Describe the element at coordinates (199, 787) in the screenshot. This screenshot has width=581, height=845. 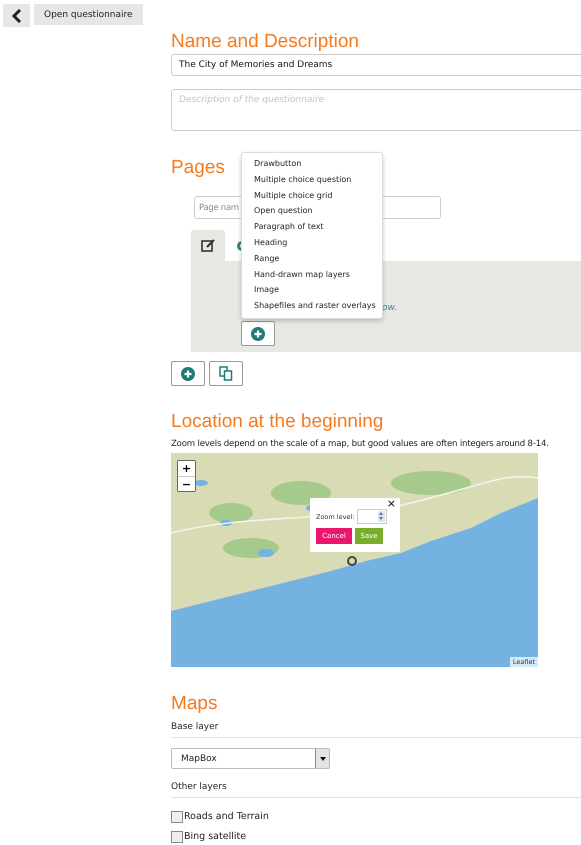
I see `other-layers-label: Other layers` at that location.